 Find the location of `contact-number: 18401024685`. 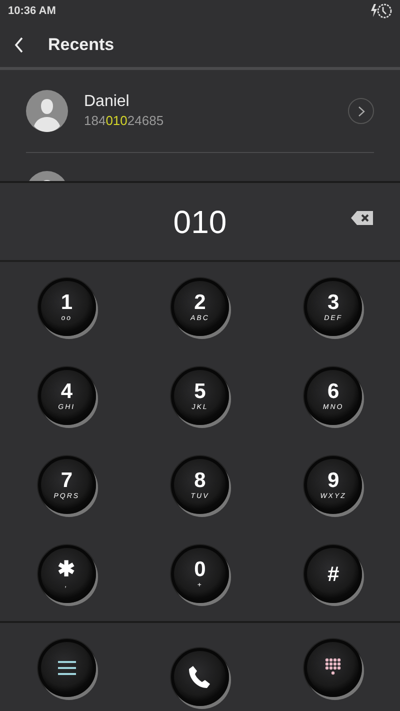

contact-number: 18401024685 is located at coordinates (124, 121).